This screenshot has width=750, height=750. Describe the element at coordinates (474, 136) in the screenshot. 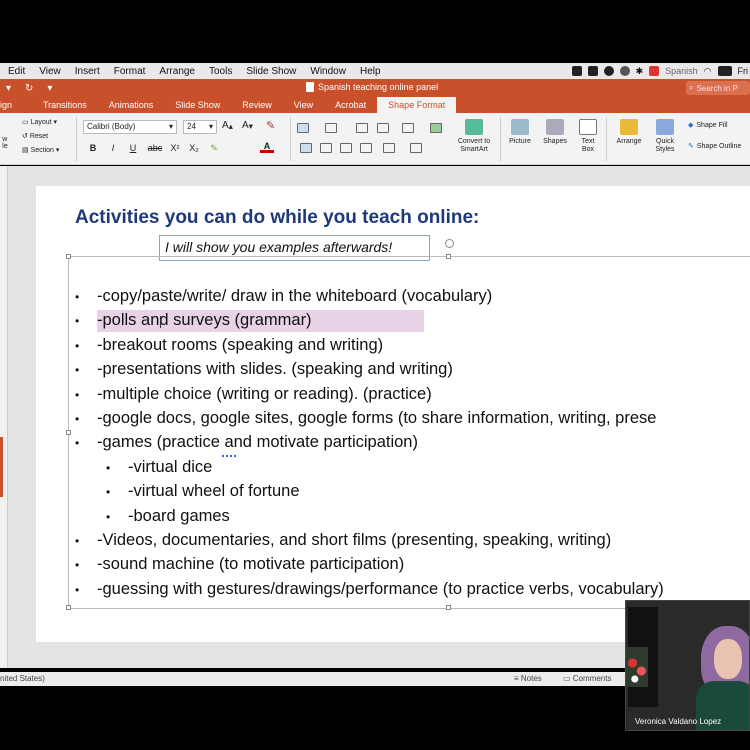

I see `convert-smartart-button: Convert to SmartArt` at that location.